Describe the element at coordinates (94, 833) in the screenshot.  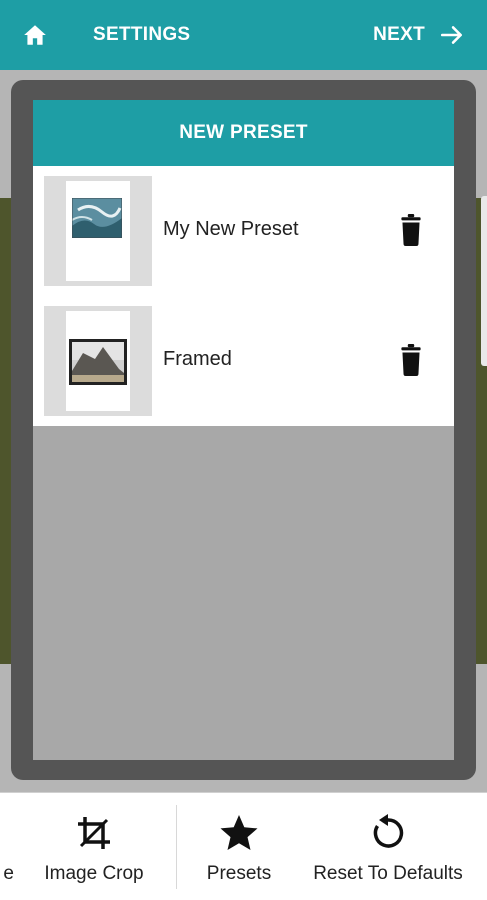
I see `crop-icon` at that location.